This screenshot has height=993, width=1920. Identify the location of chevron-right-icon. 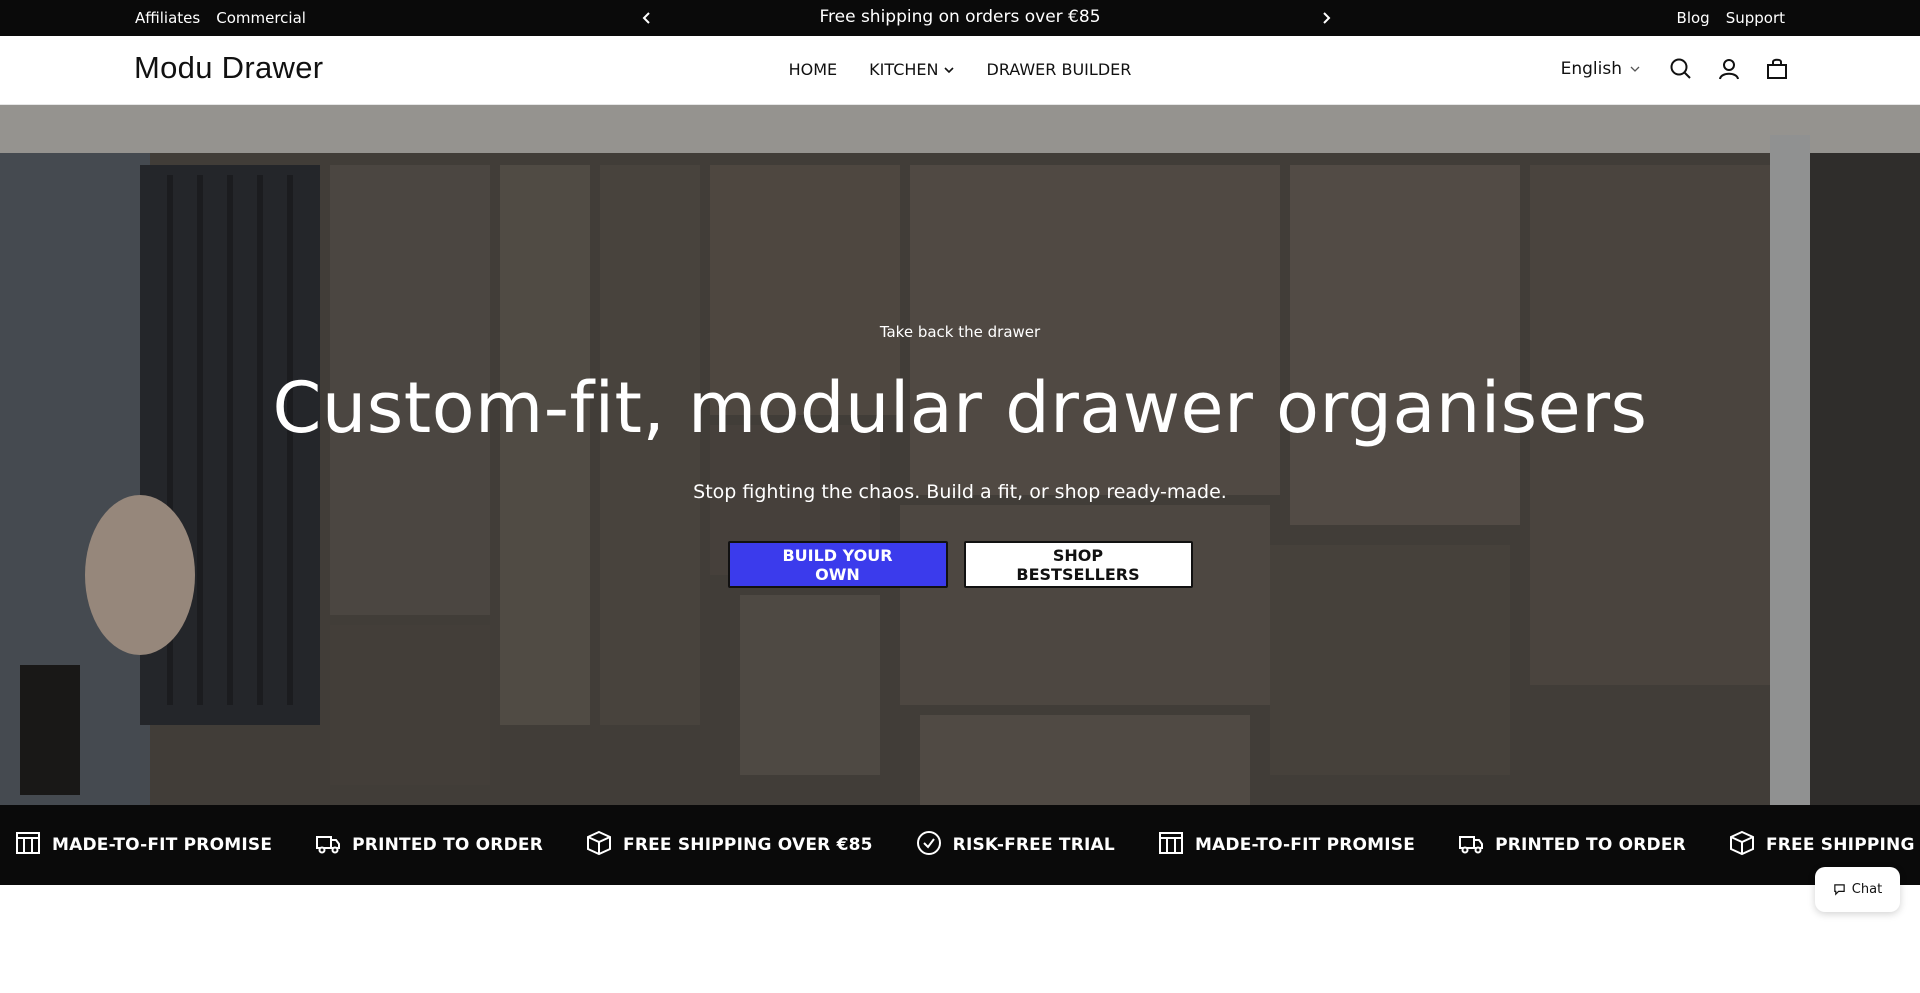
(1327, 18).